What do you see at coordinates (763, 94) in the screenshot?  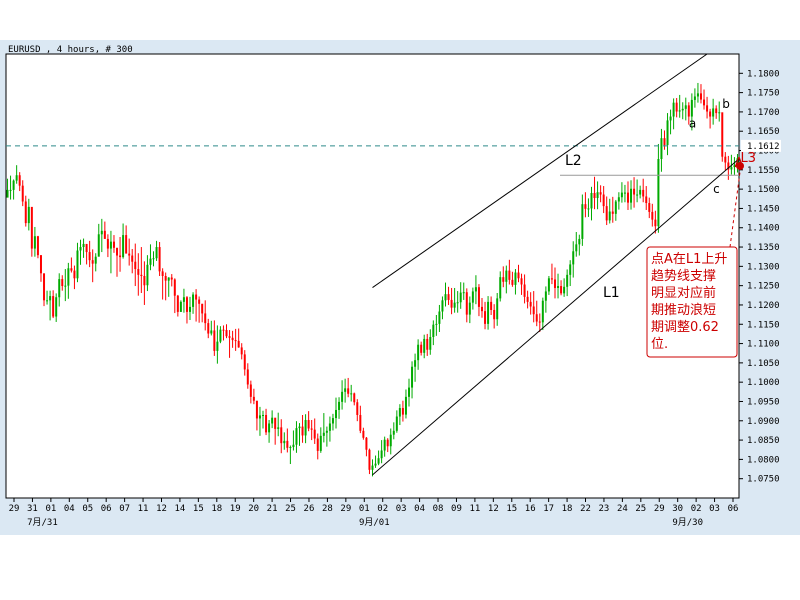 I see `y-tick-label: 1.1750` at bounding box center [763, 94].